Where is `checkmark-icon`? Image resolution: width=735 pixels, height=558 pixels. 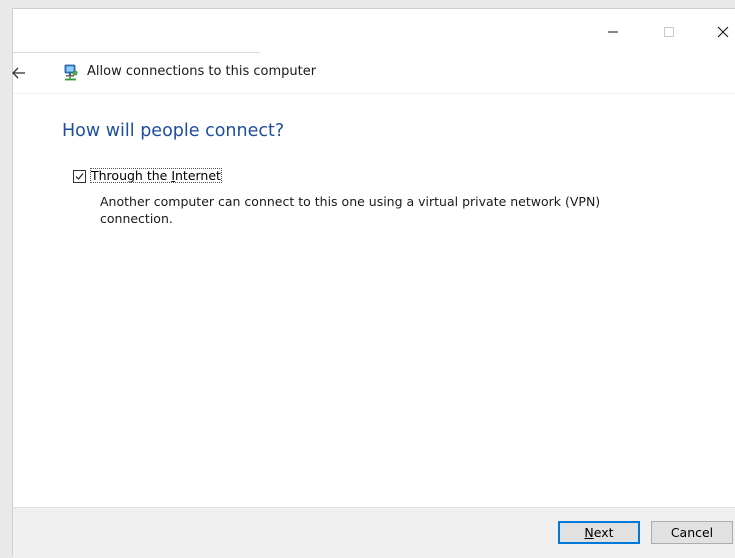
checkmark-icon is located at coordinates (79, 176).